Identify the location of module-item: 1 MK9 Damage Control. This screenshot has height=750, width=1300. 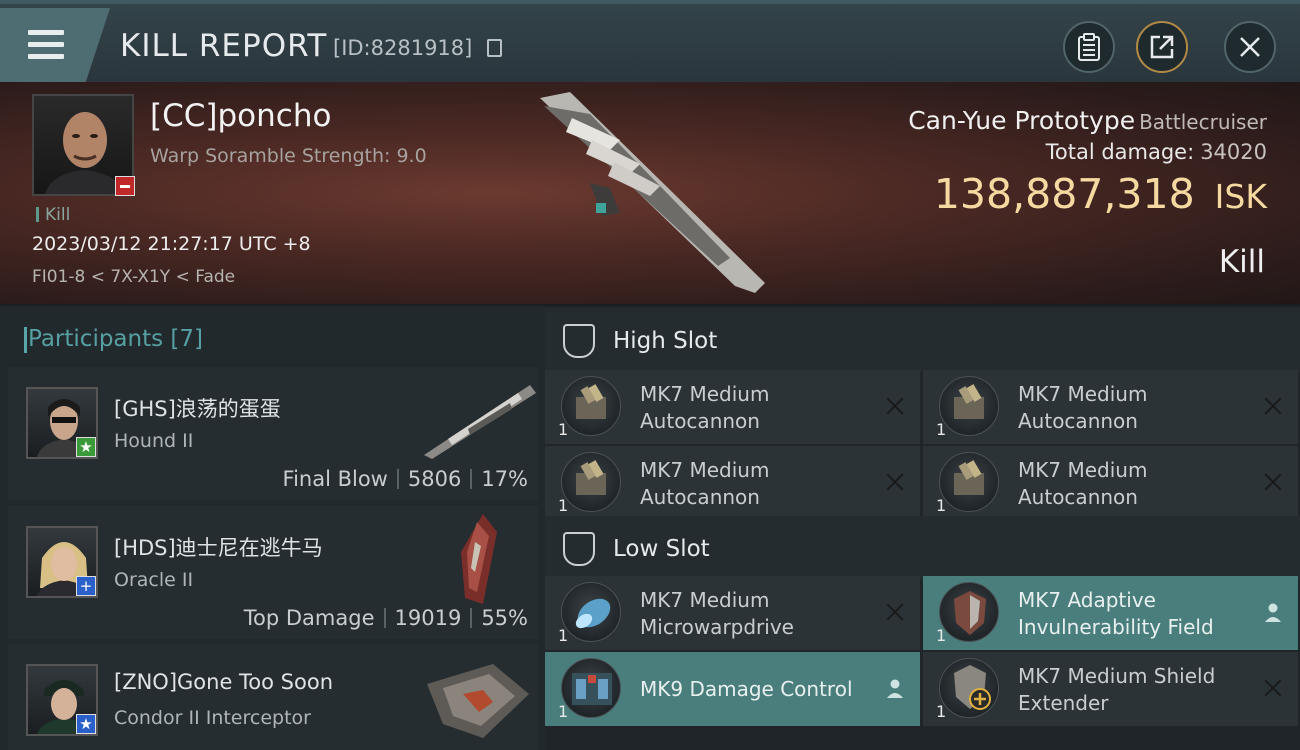
(732, 689).